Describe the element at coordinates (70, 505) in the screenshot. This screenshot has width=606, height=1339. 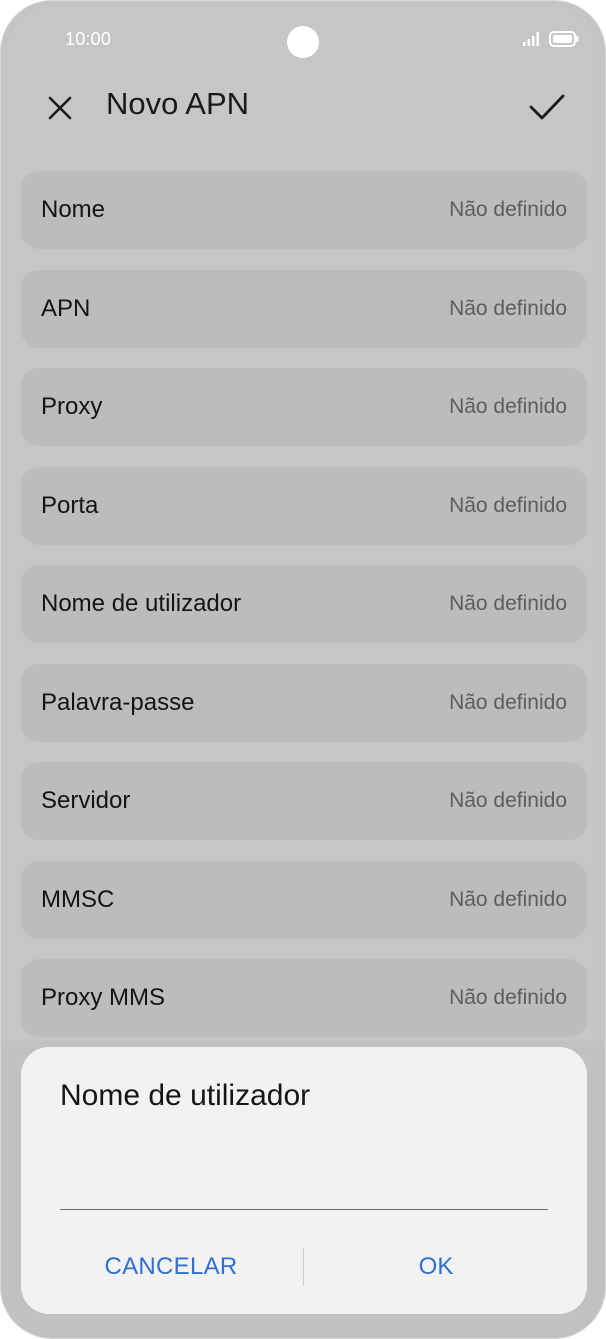
I see `field-label: Porta` at that location.